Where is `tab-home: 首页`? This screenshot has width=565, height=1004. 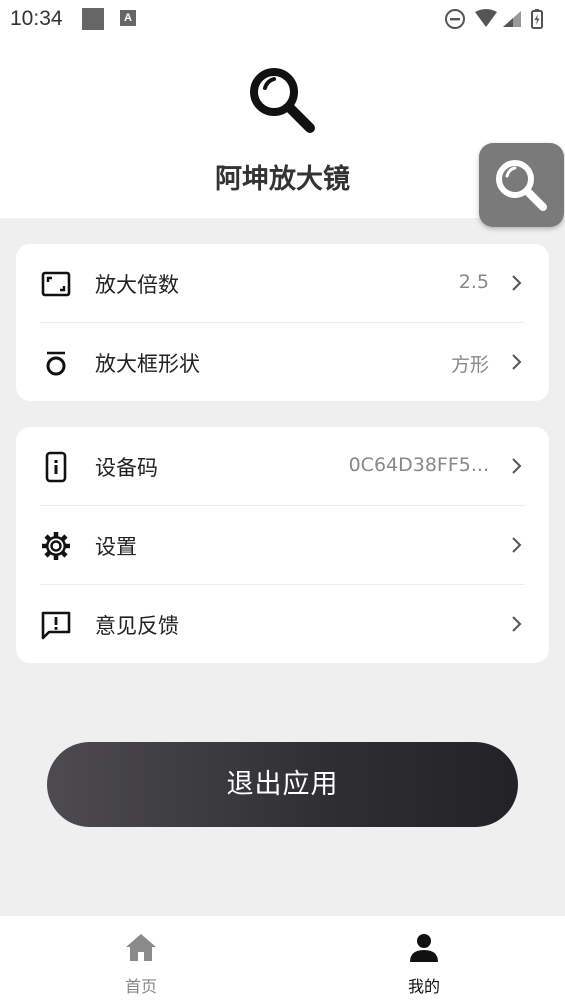
tab-home: 首页 is located at coordinates (141, 960).